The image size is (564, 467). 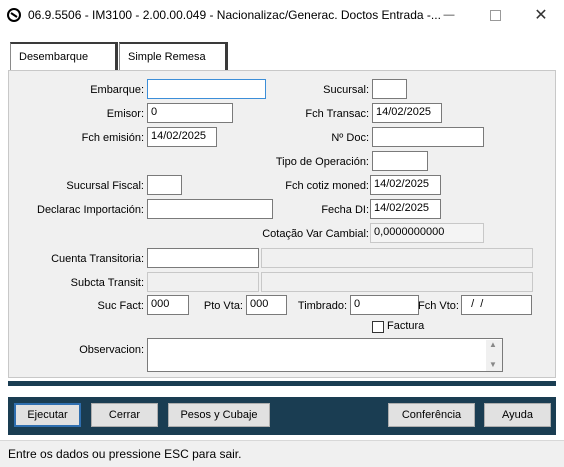 I want to click on declarac-importacion-label: Declarac Importación:, so click(x=90, y=210).